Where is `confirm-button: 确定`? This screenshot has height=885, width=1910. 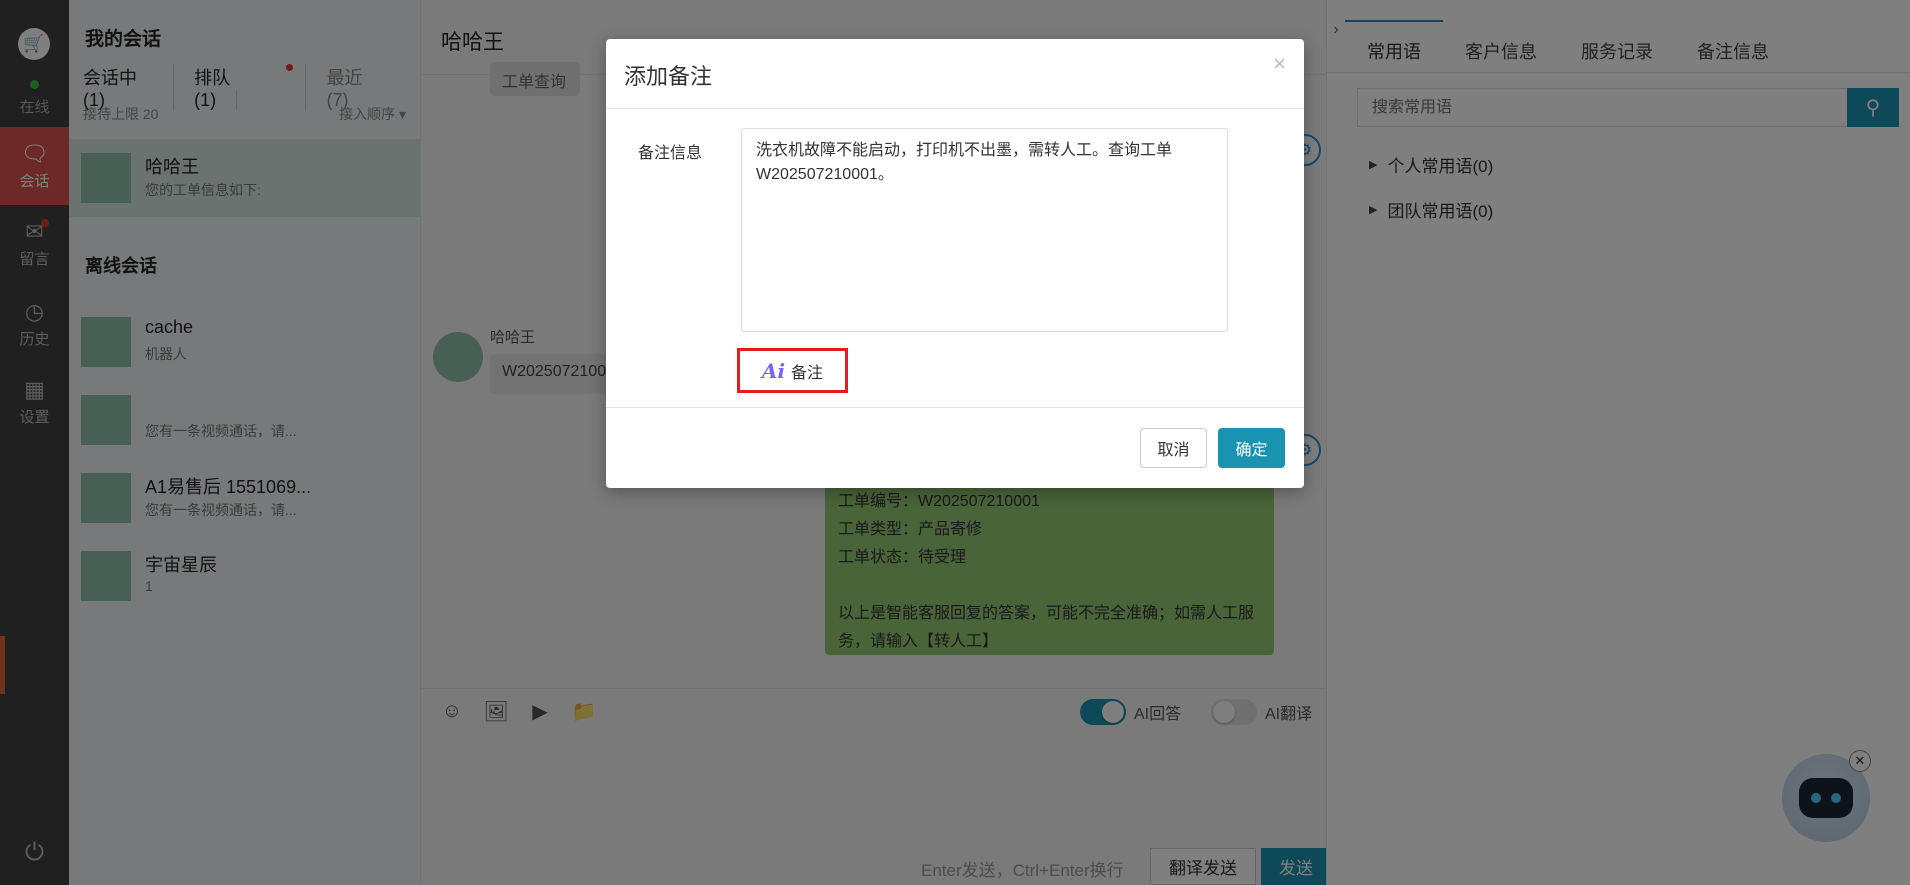 confirm-button: 确定 is located at coordinates (1251, 448).